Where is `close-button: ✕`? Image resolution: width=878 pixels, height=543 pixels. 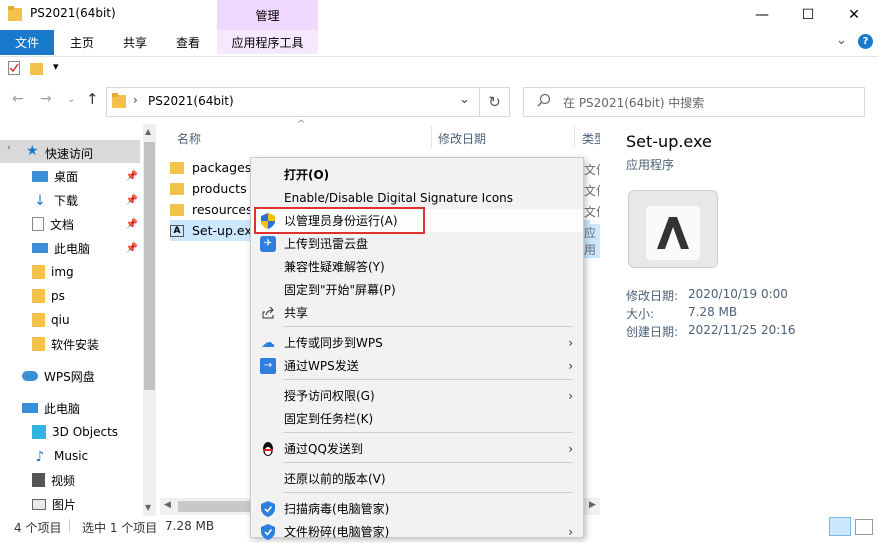 close-button: ✕ is located at coordinates (854, 15).